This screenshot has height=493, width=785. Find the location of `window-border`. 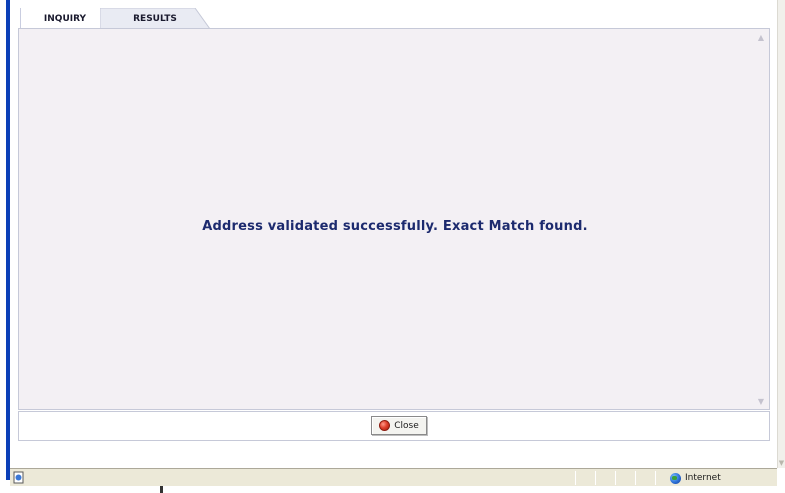

window-border is located at coordinates (8, 240).